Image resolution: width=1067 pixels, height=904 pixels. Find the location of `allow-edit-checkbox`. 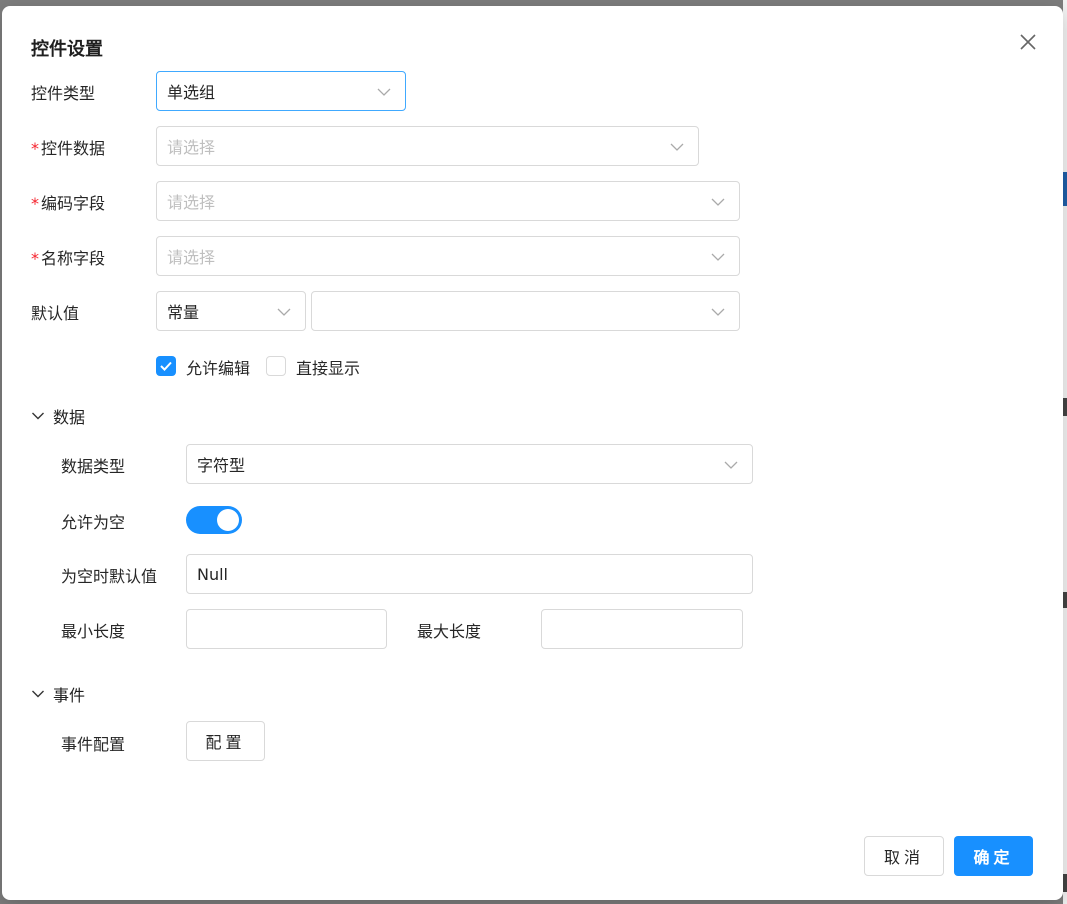

allow-edit-checkbox is located at coordinates (166, 366).